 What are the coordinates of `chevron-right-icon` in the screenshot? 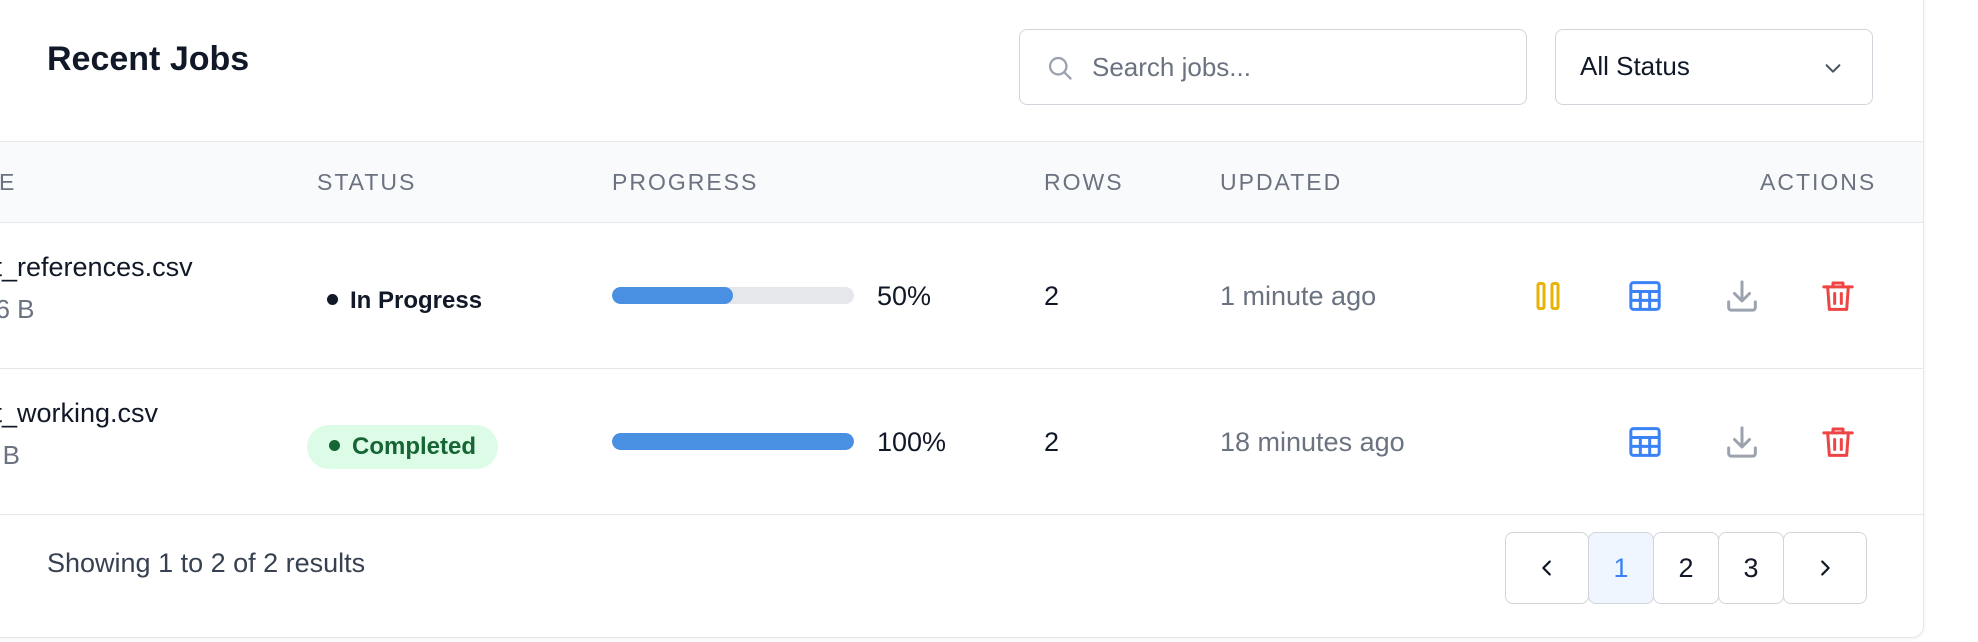 It's located at (1825, 568).